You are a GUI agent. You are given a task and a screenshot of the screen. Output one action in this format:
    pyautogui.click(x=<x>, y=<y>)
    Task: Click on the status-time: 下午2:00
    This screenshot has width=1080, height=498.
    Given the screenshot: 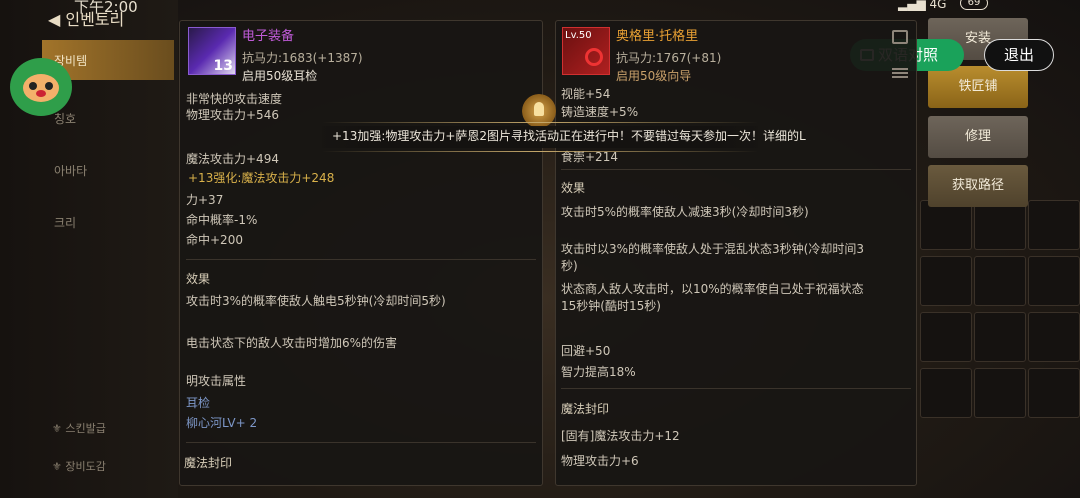 What is the action you would take?
    pyautogui.click(x=106, y=8)
    